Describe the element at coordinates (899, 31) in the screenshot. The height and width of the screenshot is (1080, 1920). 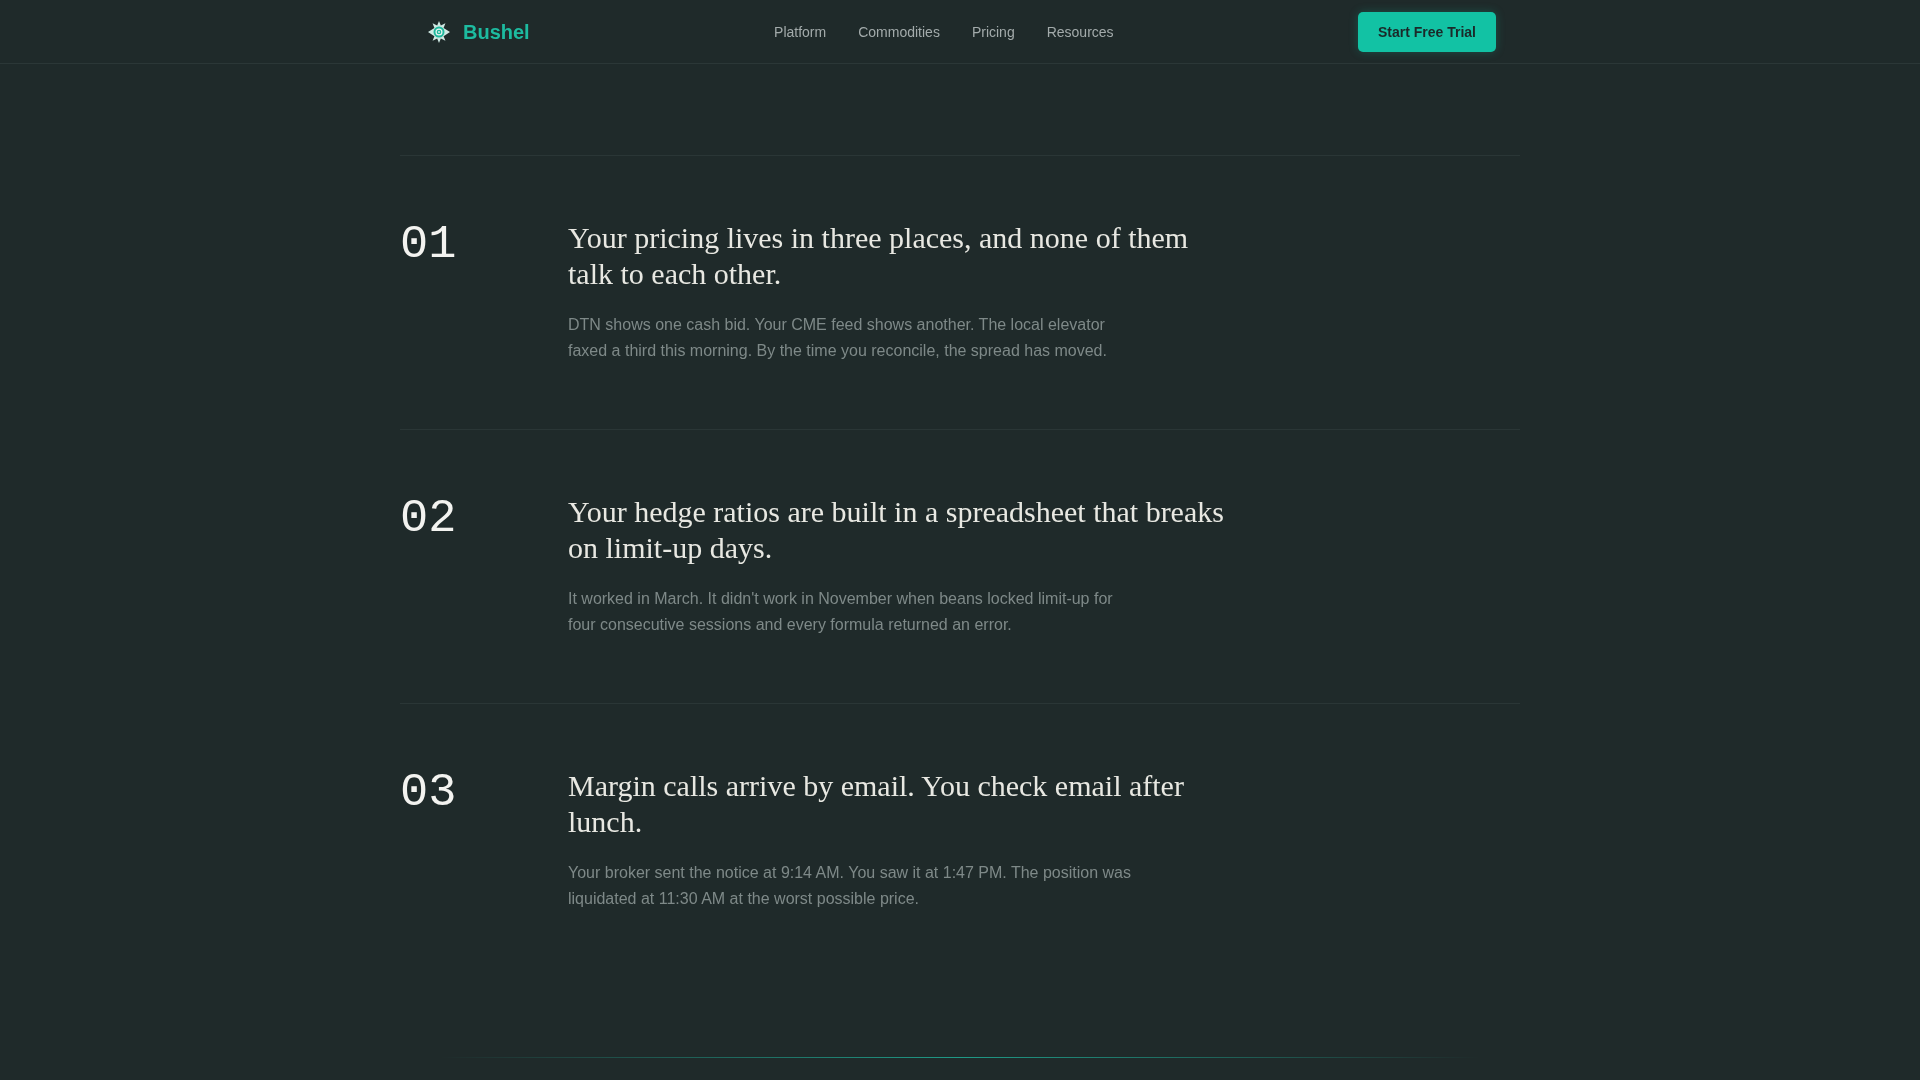
I see `nav-link: Commodities` at that location.